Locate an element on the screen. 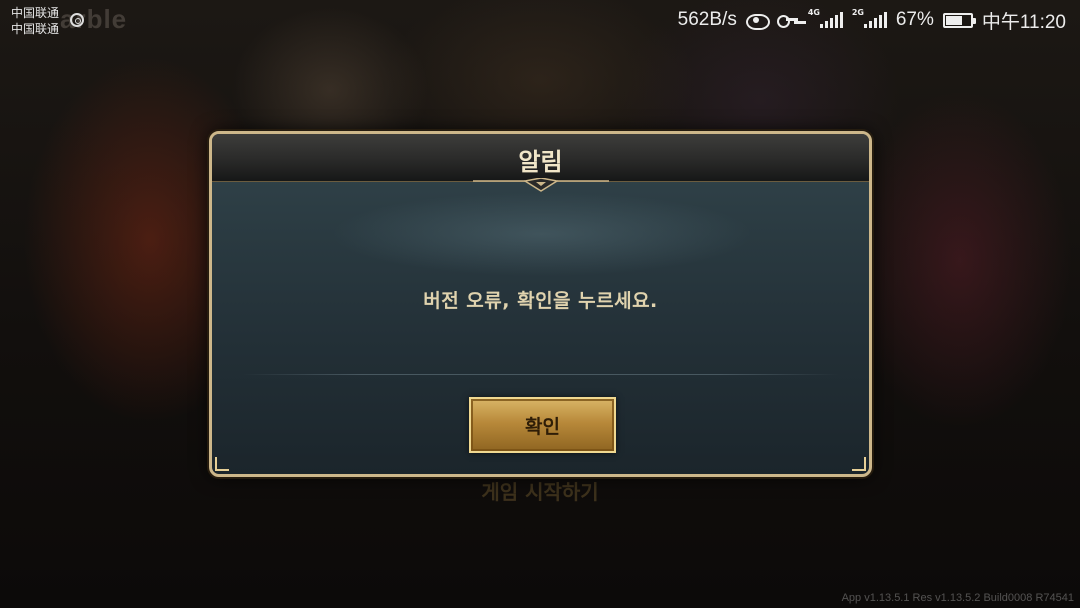 This screenshot has width=1080, height=608. confirm-button: 확인 is located at coordinates (542, 425).